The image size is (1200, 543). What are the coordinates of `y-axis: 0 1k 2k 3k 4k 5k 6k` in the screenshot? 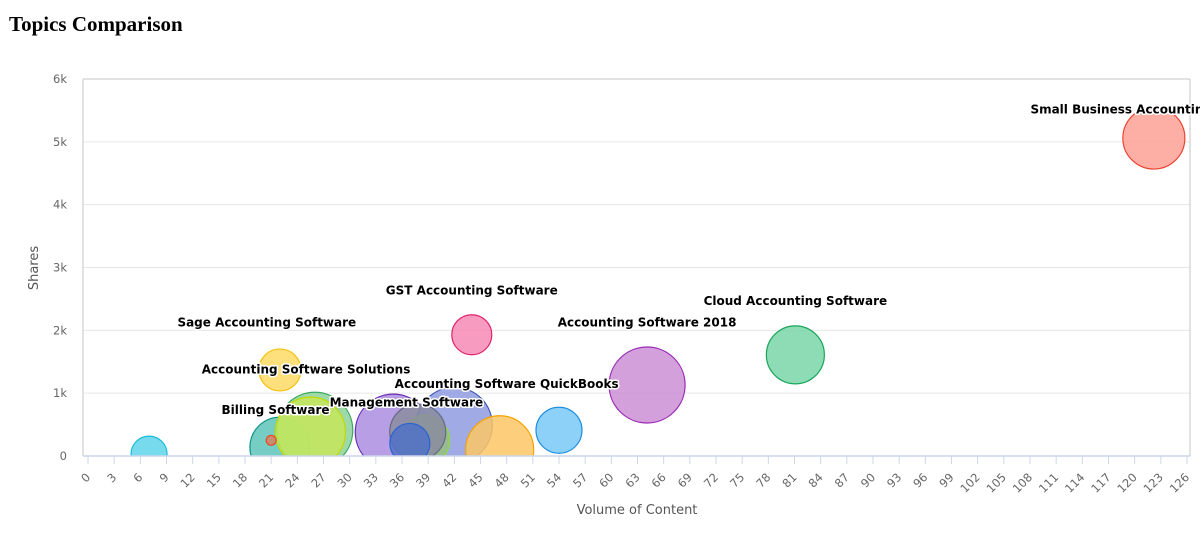 It's located at (60, 267).